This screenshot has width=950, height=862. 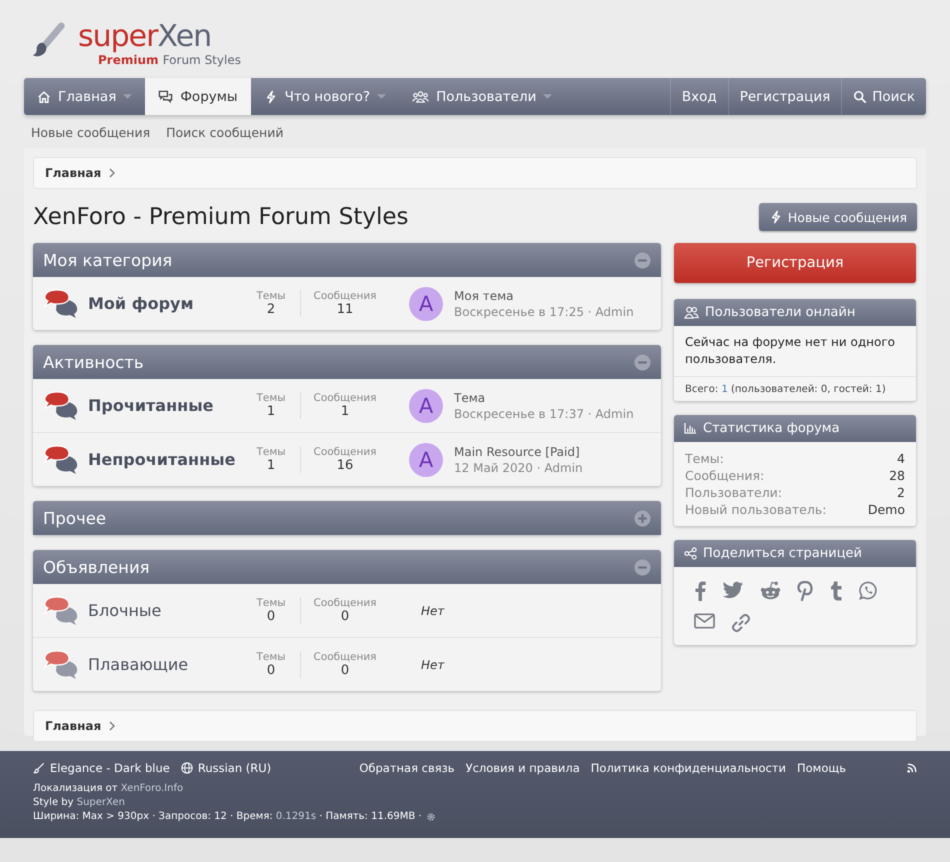 What do you see at coordinates (544, 397) in the screenshot?
I see `last-thread-link: Тема` at bounding box center [544, 397].